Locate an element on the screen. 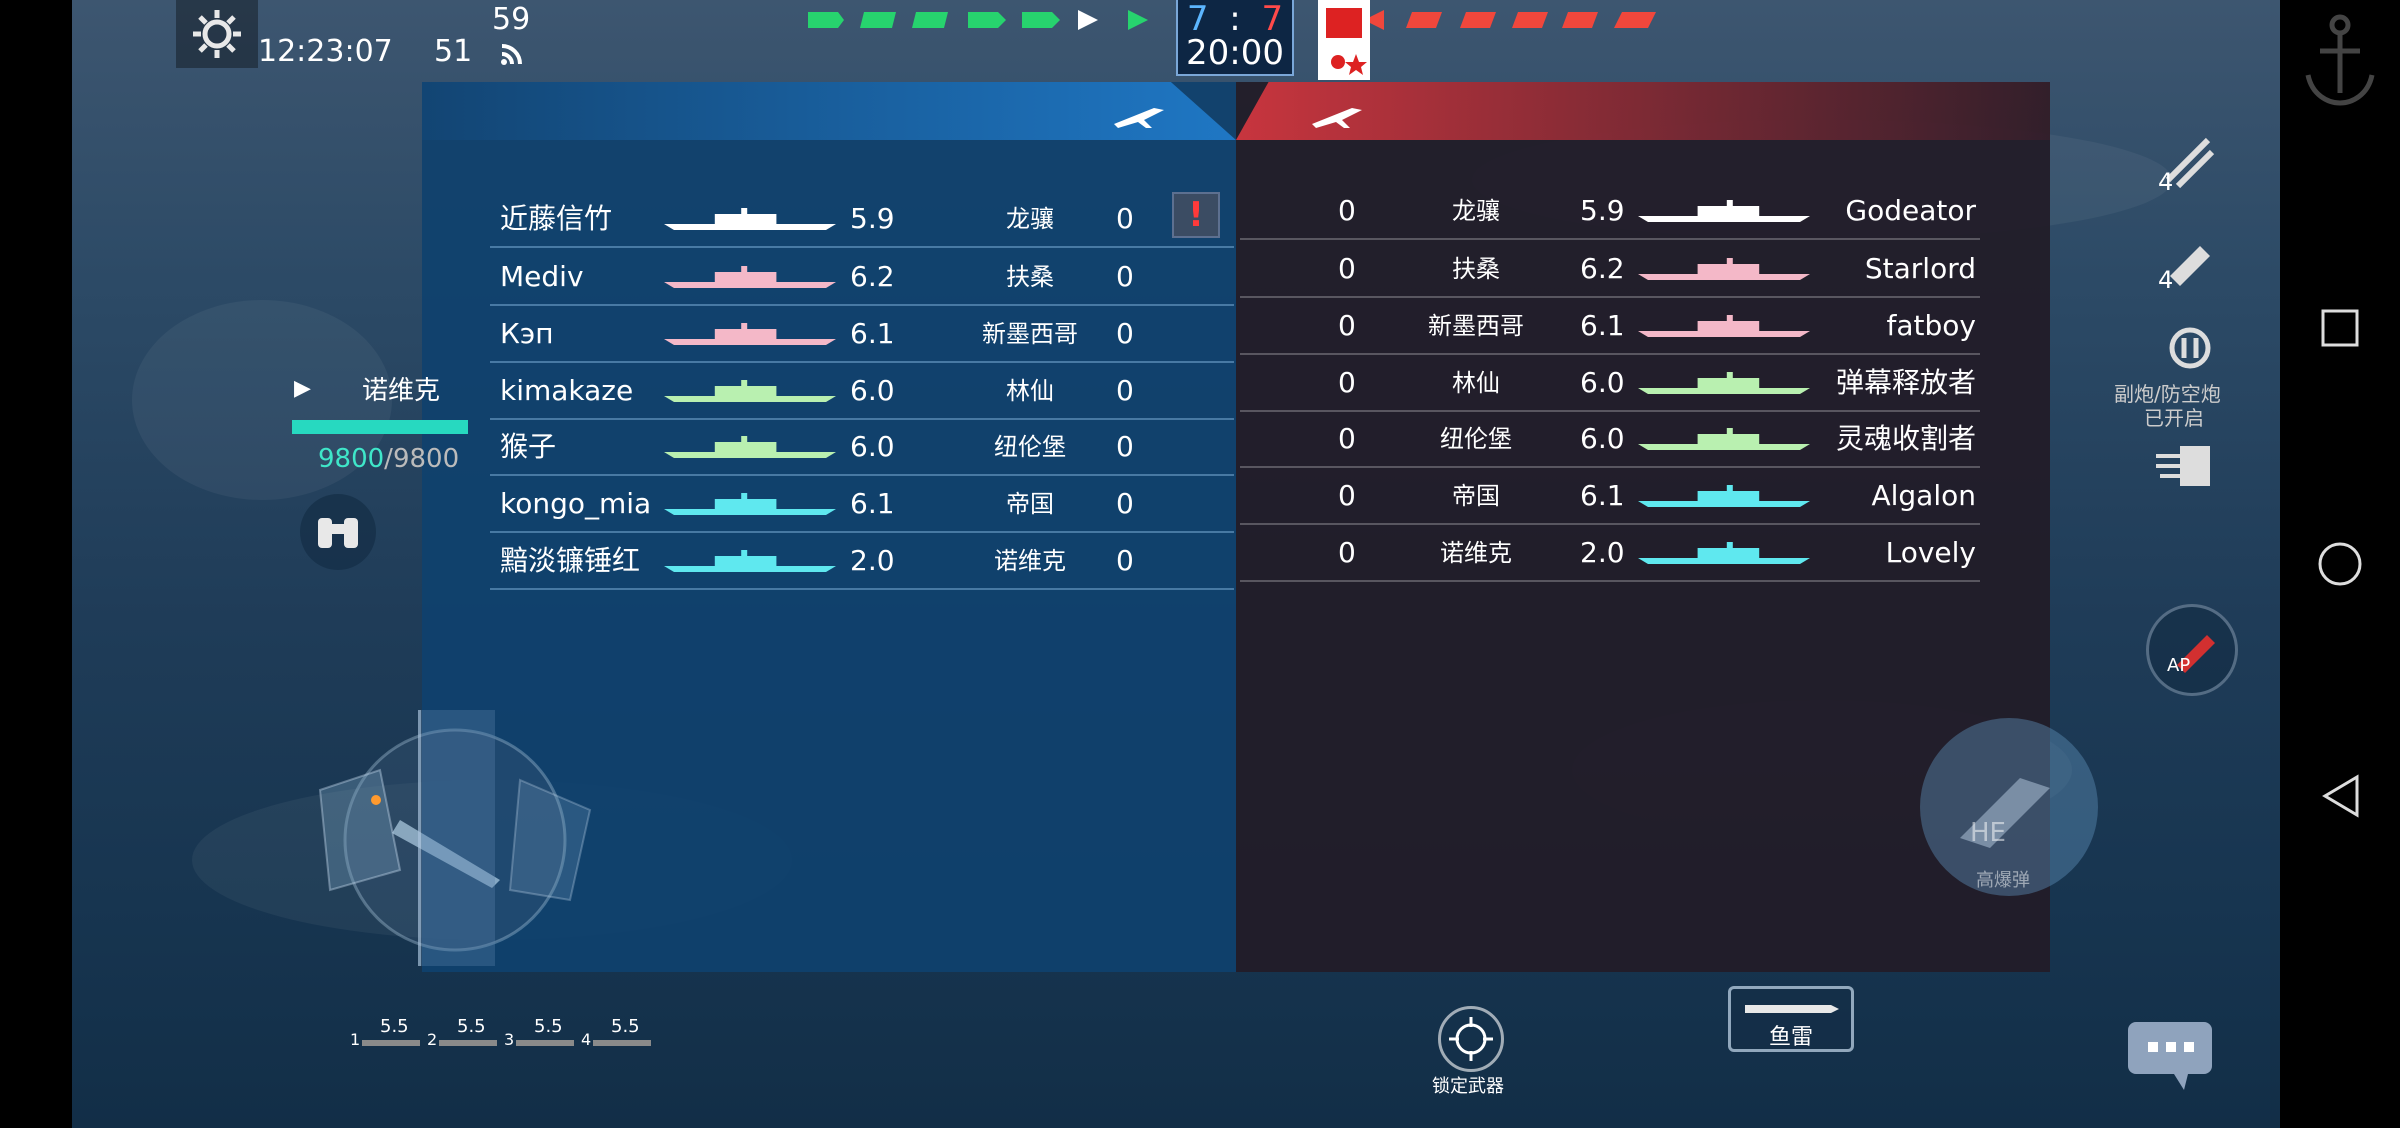 This screenshot has height=1128, width=2400. ship-class: 帝国 is located at coordinates (1476, 496).